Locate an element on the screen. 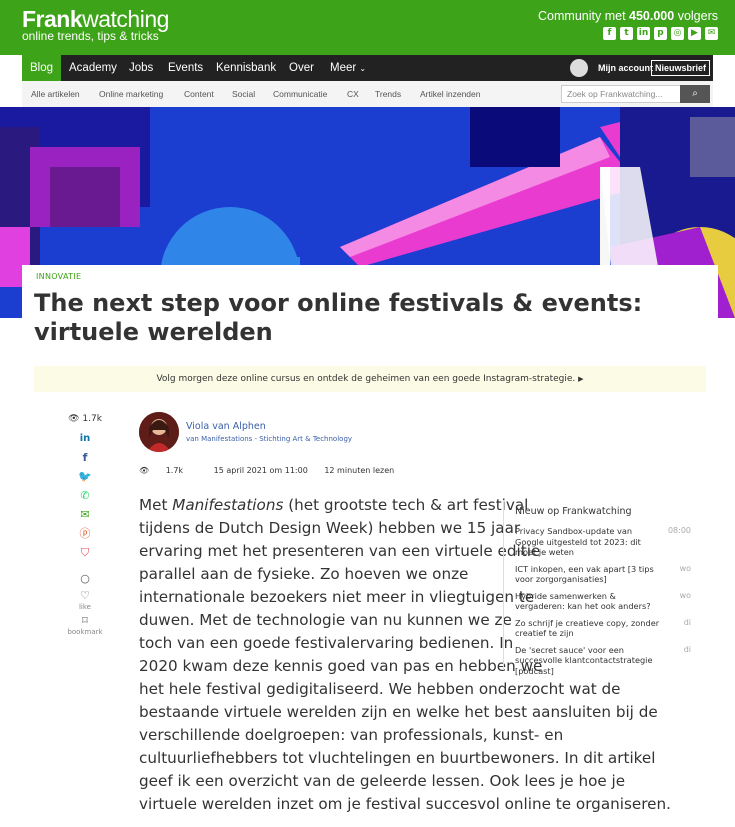 This screenshot has height=827, width=735. search-icon: ⌕ is located at coordinates (695, 94).